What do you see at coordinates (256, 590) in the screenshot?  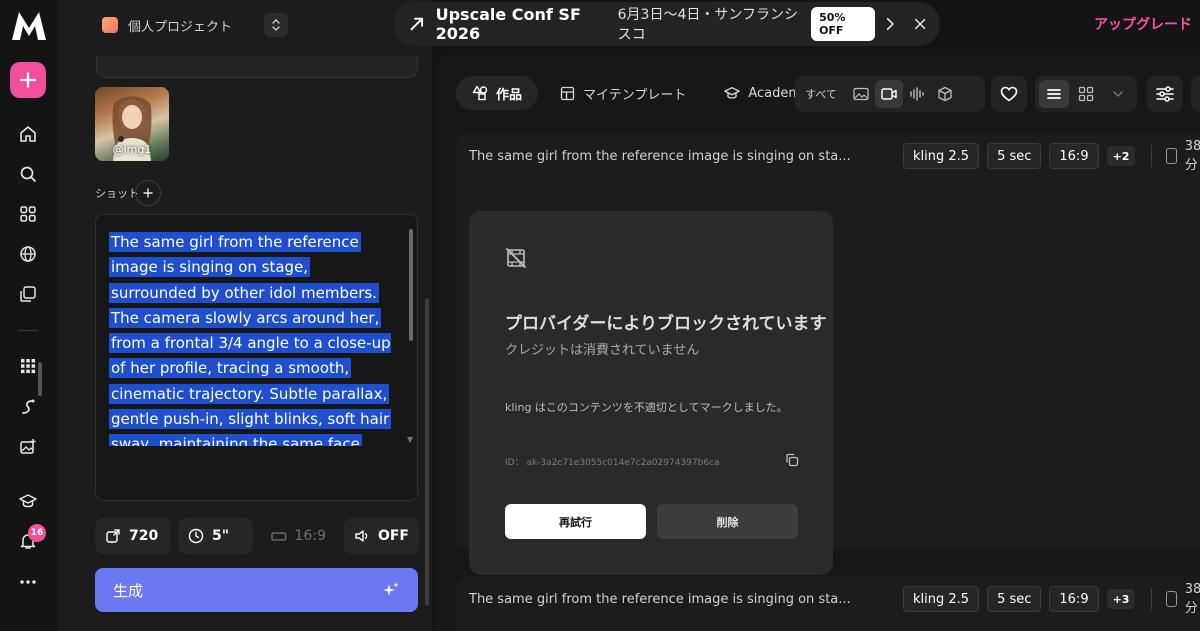 I see `generate-button: 生成` at bounding box center [256, 590].